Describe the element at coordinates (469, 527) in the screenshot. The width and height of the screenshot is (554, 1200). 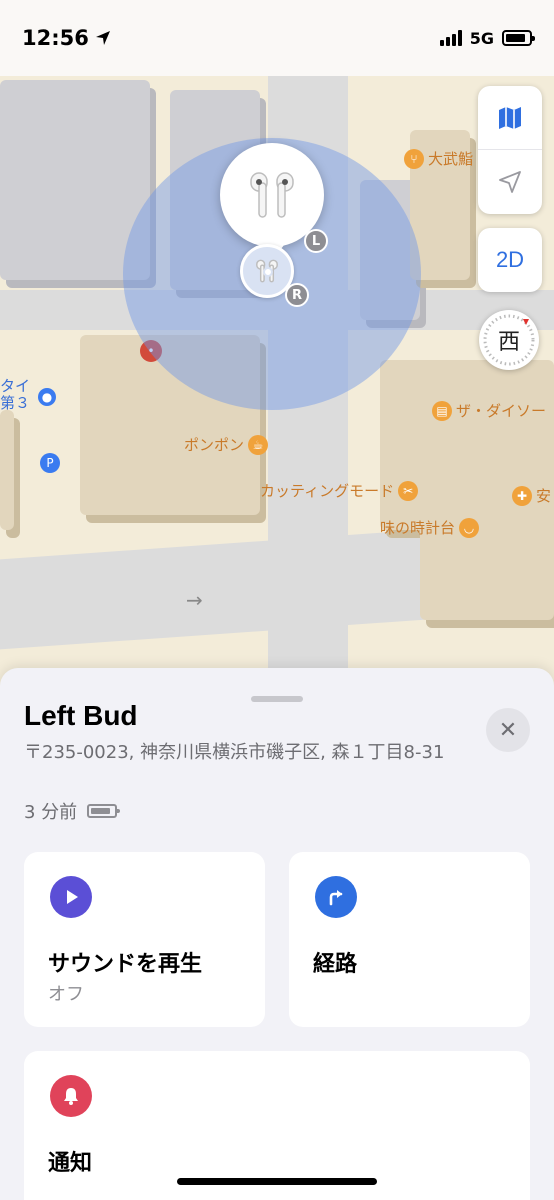
I see `bowl-icon: ◡` at that location.